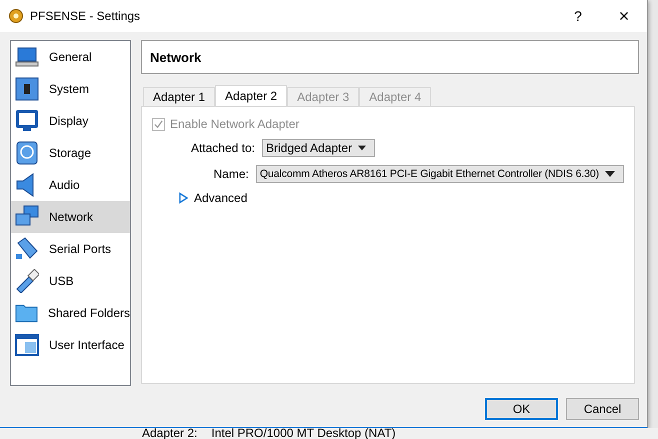 The image size is (658, 439). What do you see at coordinates (70, 121) in the screenshot?
I see `sidebar-item: Display` at bounding box center [70, 121].